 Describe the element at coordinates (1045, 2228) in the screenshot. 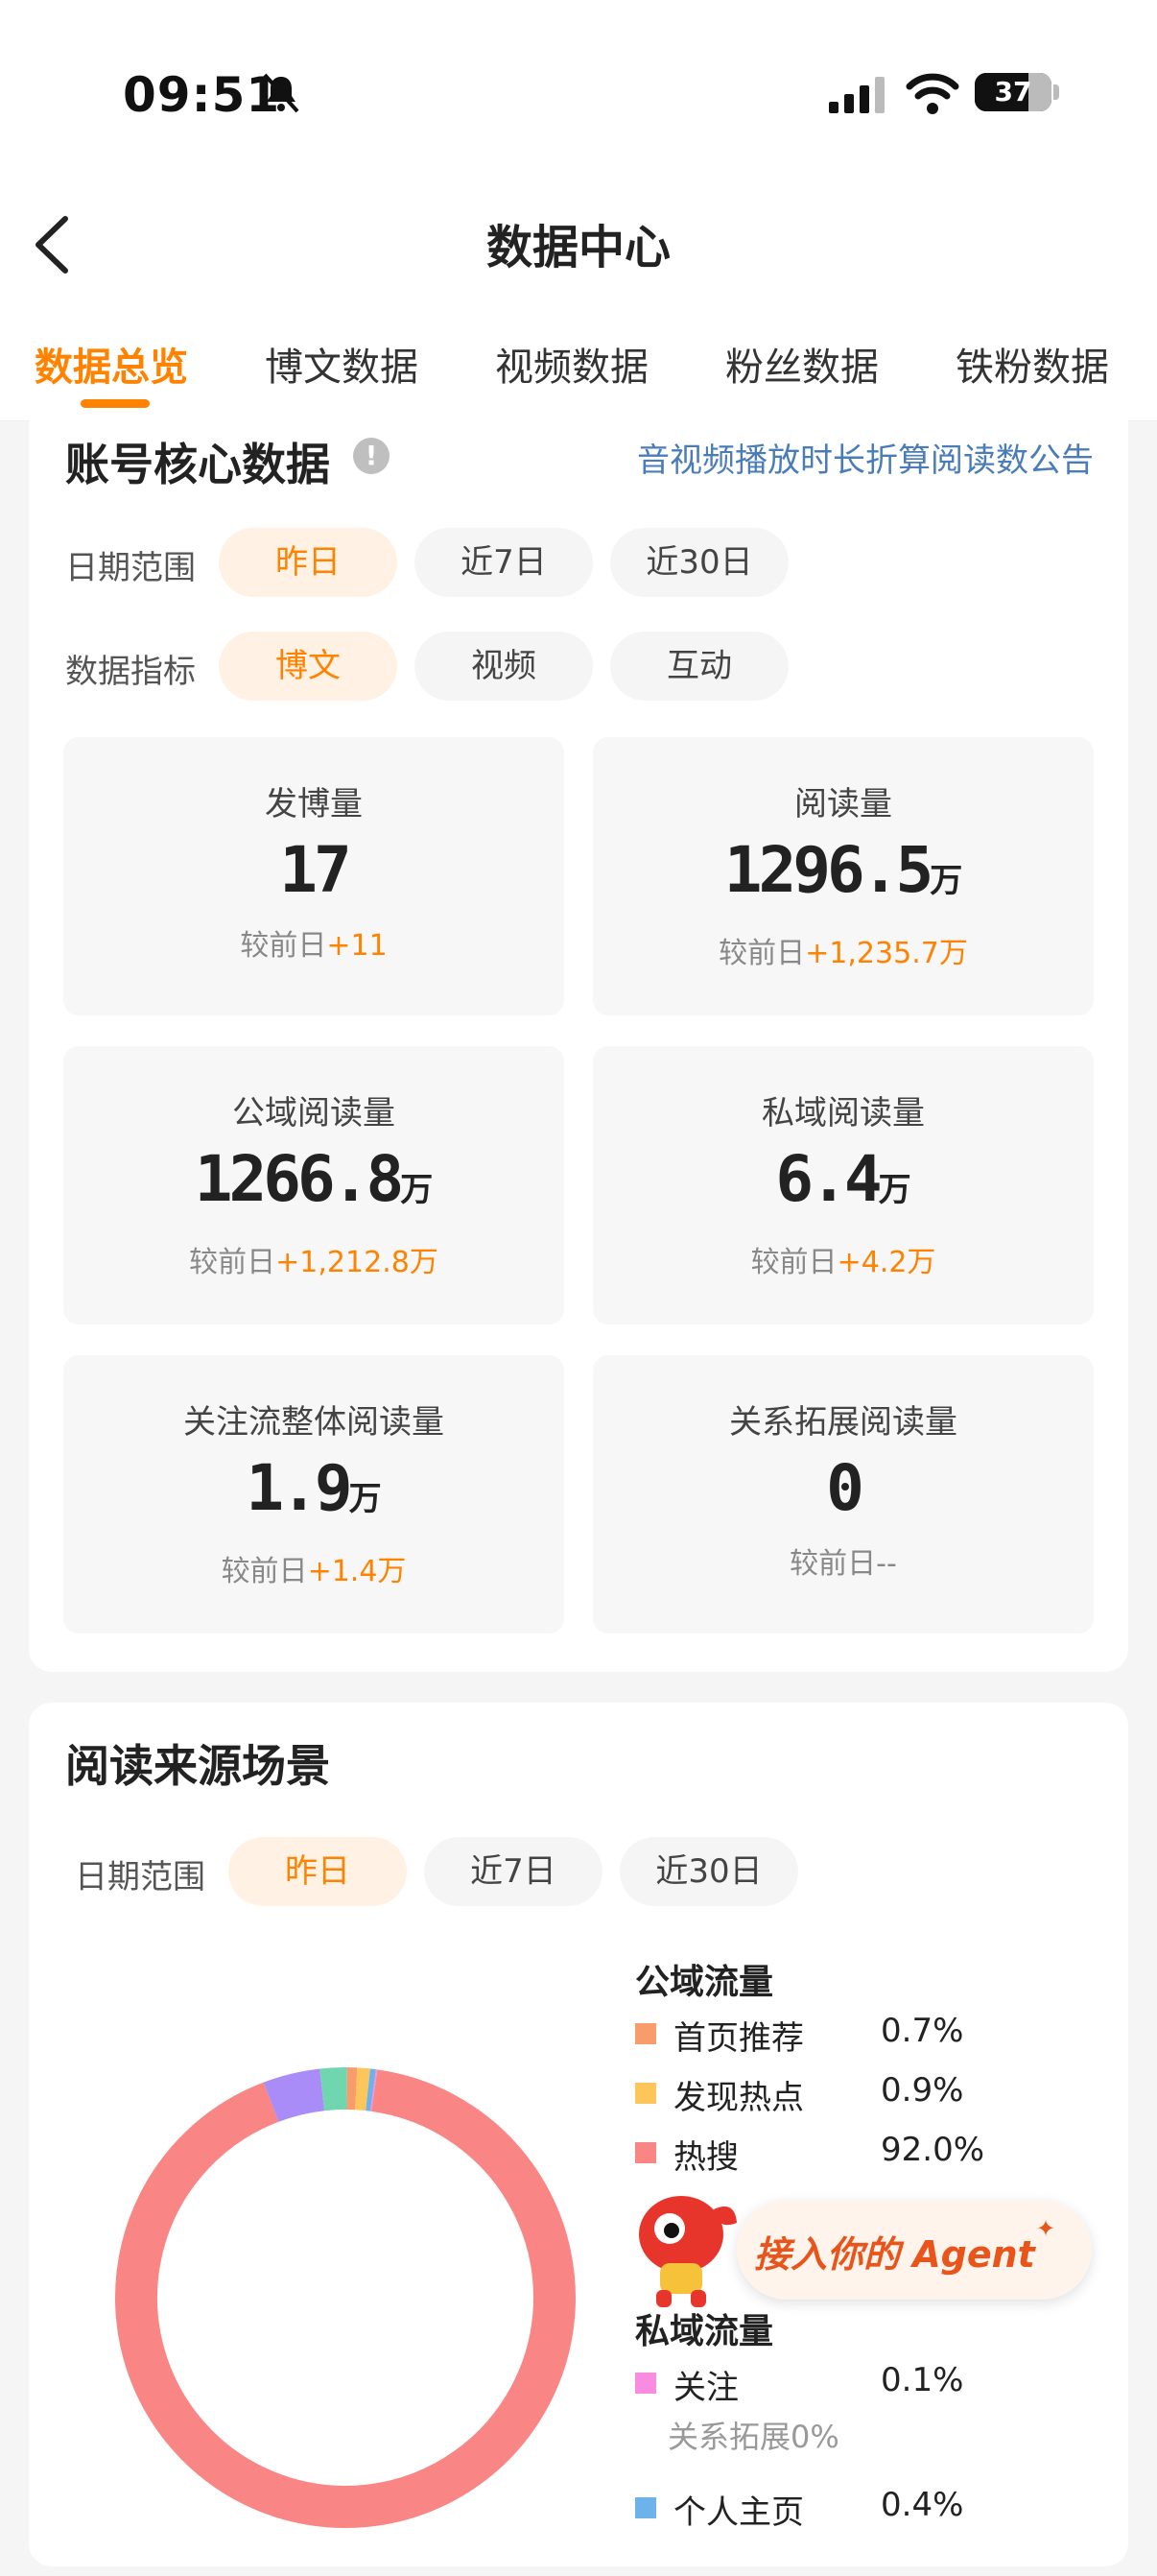

I see `sparkle-icon: ✦` at that location.